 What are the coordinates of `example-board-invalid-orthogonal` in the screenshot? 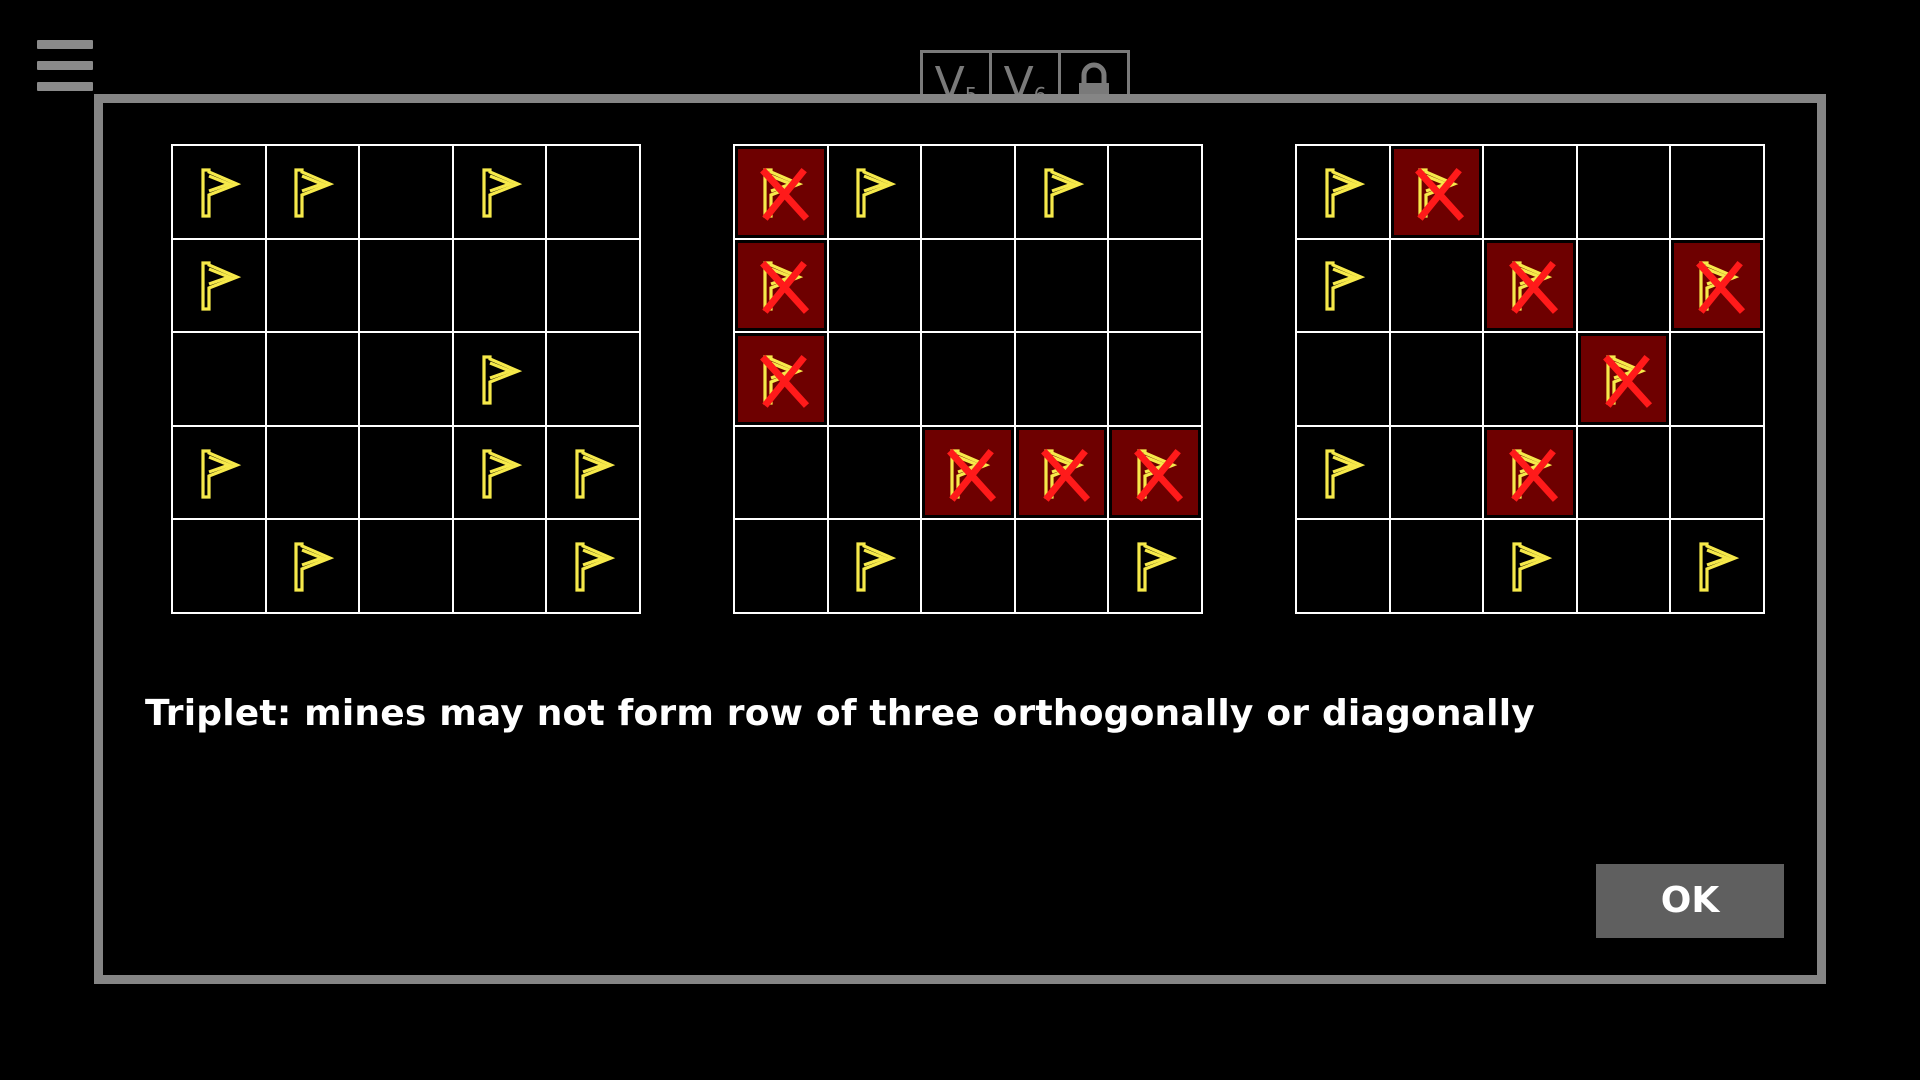 It's located at (968, 379).